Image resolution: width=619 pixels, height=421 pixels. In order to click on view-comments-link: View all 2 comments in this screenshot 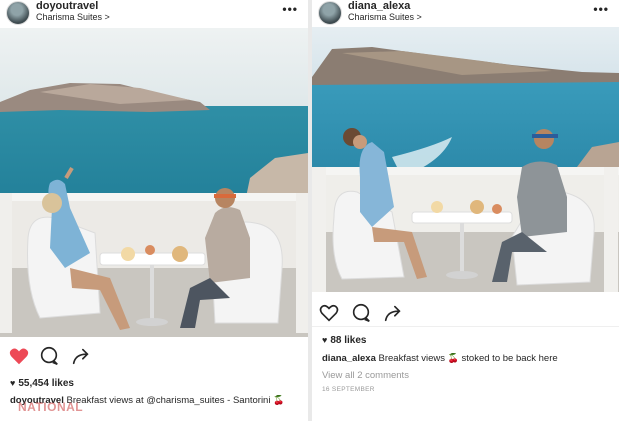, I will do `click(365, 375)`.